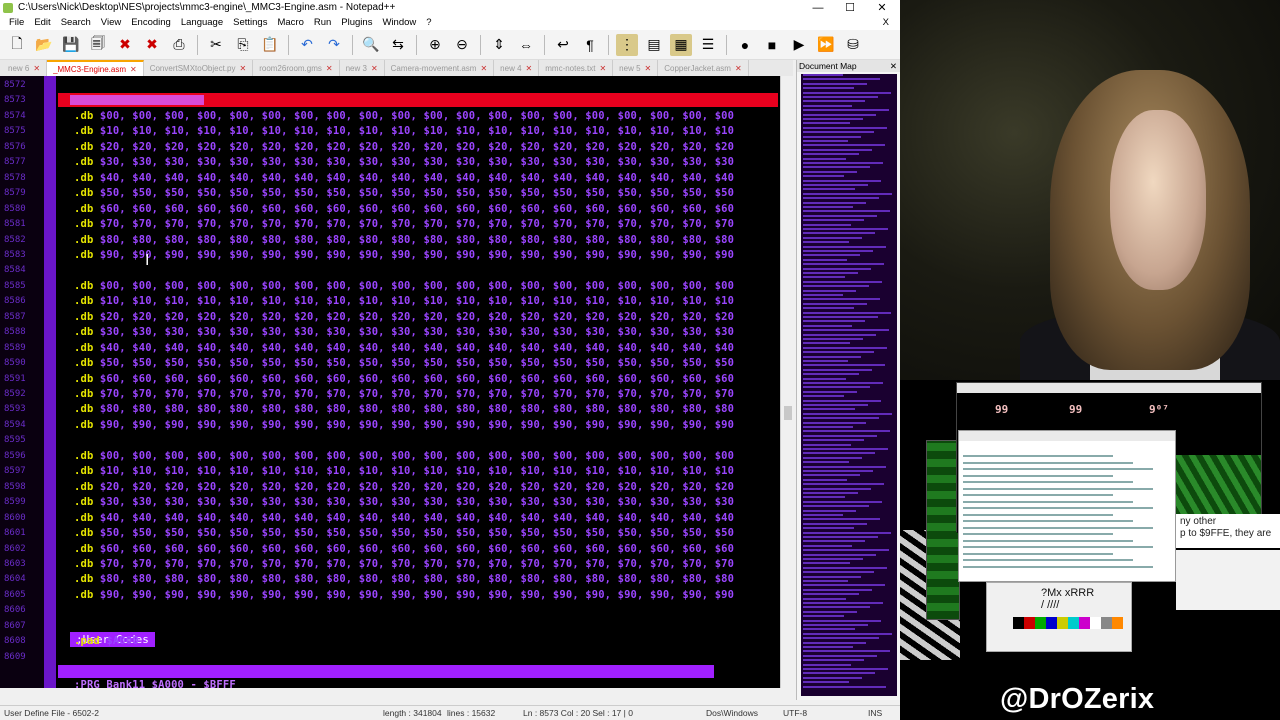 The width and height of the screenshot is (1280, 720). I want to click on function-list-icon: ☰, so click(708, 45).